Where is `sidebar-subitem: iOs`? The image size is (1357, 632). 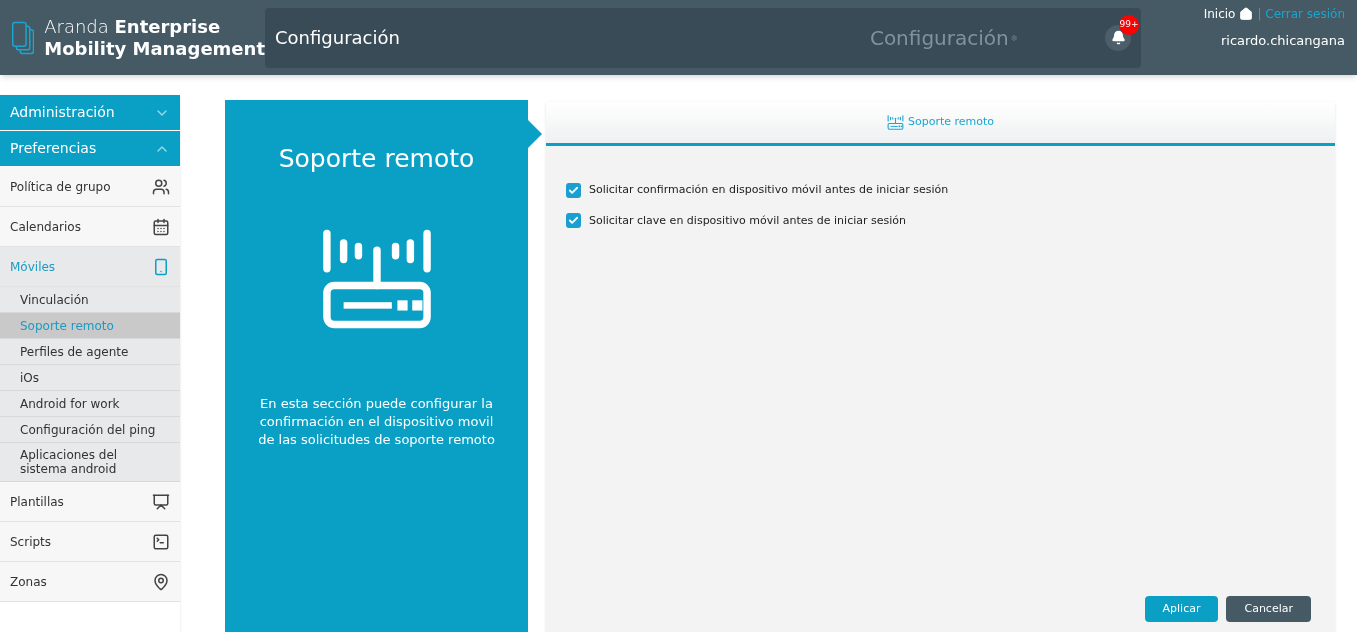 sidebar-subitem: iOs is located at coordinates (90, 378).